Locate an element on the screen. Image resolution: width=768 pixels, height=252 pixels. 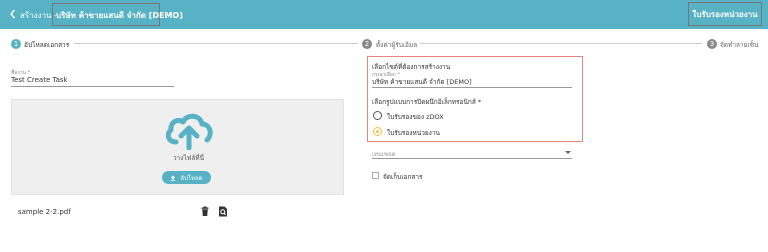
upload-icon is located at coordinates (173, 178).